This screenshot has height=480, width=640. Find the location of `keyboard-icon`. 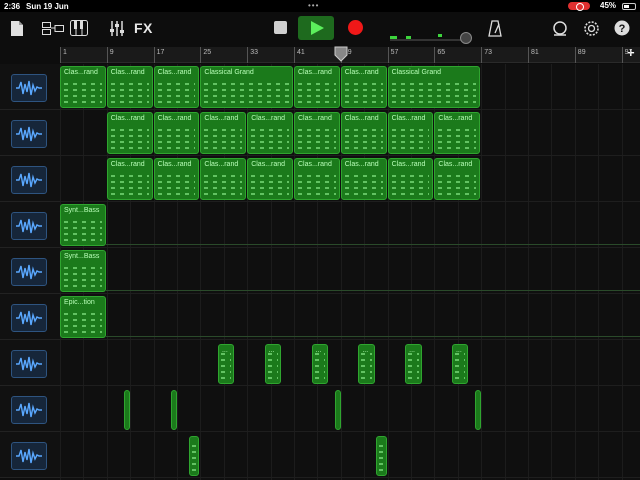

keyboard-icon is located at coordinates (79, 28).